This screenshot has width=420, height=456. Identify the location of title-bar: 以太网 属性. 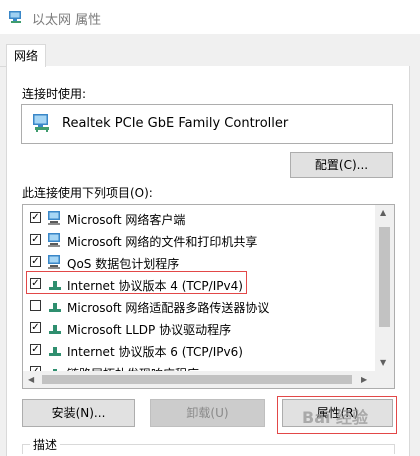
(210, 17).